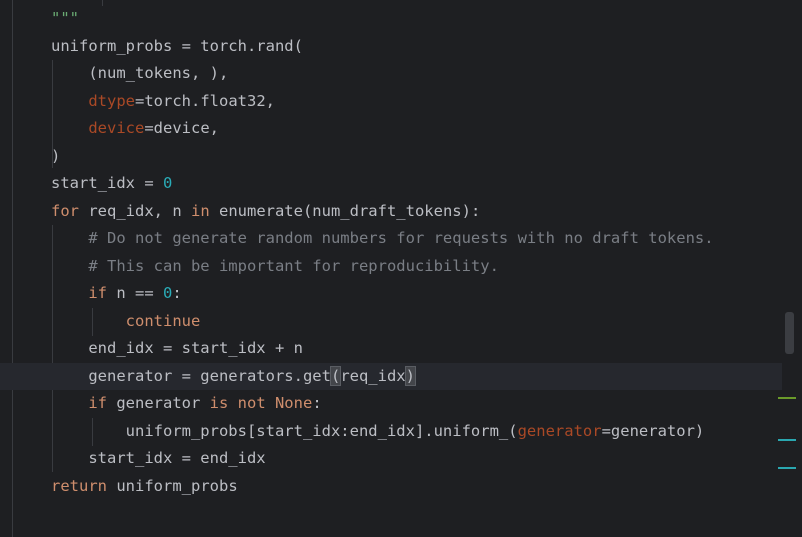  I want to click on code-line: end_idx = start_idx + n, so click(391, 349).